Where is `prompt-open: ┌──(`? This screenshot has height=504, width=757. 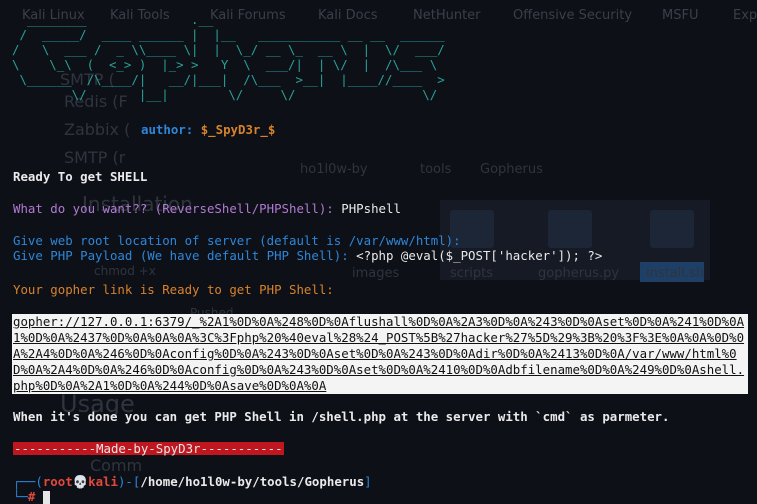 prompt-open: ┌──( is located at coordinates (28, 481).